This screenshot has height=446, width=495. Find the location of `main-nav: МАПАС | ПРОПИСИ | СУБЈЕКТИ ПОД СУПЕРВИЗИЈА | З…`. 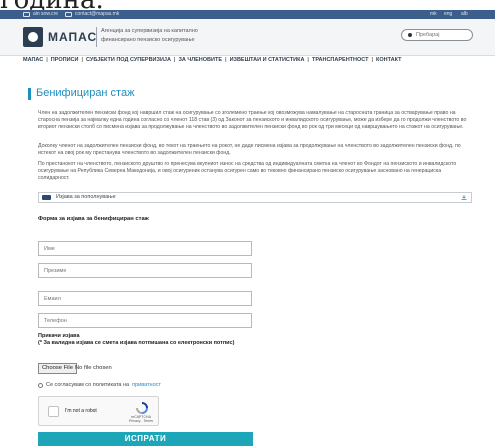

main-nav: МАПАС | ПРОПИСИ | СУБЈЕКТИ ПОД СУПЕРВИЗИЈА | З… is located at coordinates (212, 60).